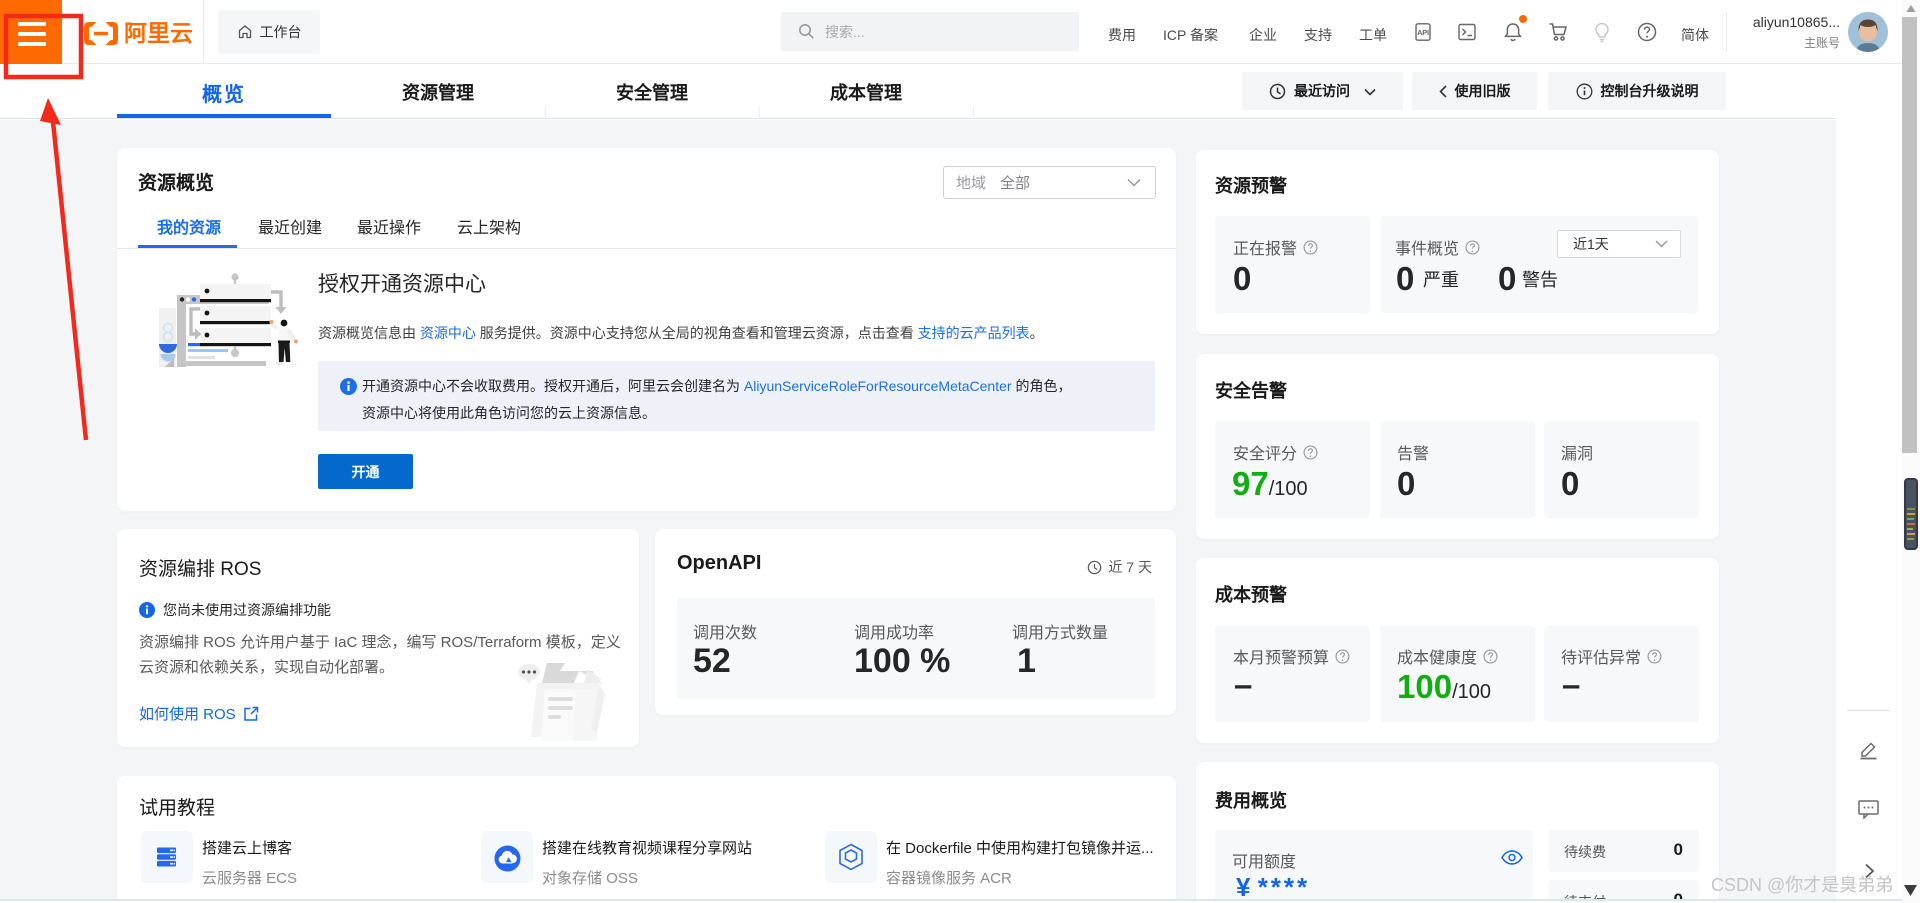 The image size is (1920, 903). I want to click on svg-text: API, so click(1423, 32).